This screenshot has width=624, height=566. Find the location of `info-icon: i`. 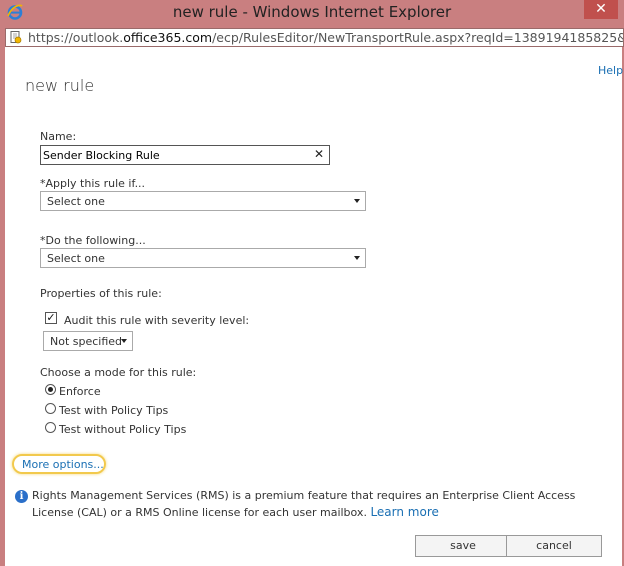

info-icon: i is located at coordinates (21, 496).